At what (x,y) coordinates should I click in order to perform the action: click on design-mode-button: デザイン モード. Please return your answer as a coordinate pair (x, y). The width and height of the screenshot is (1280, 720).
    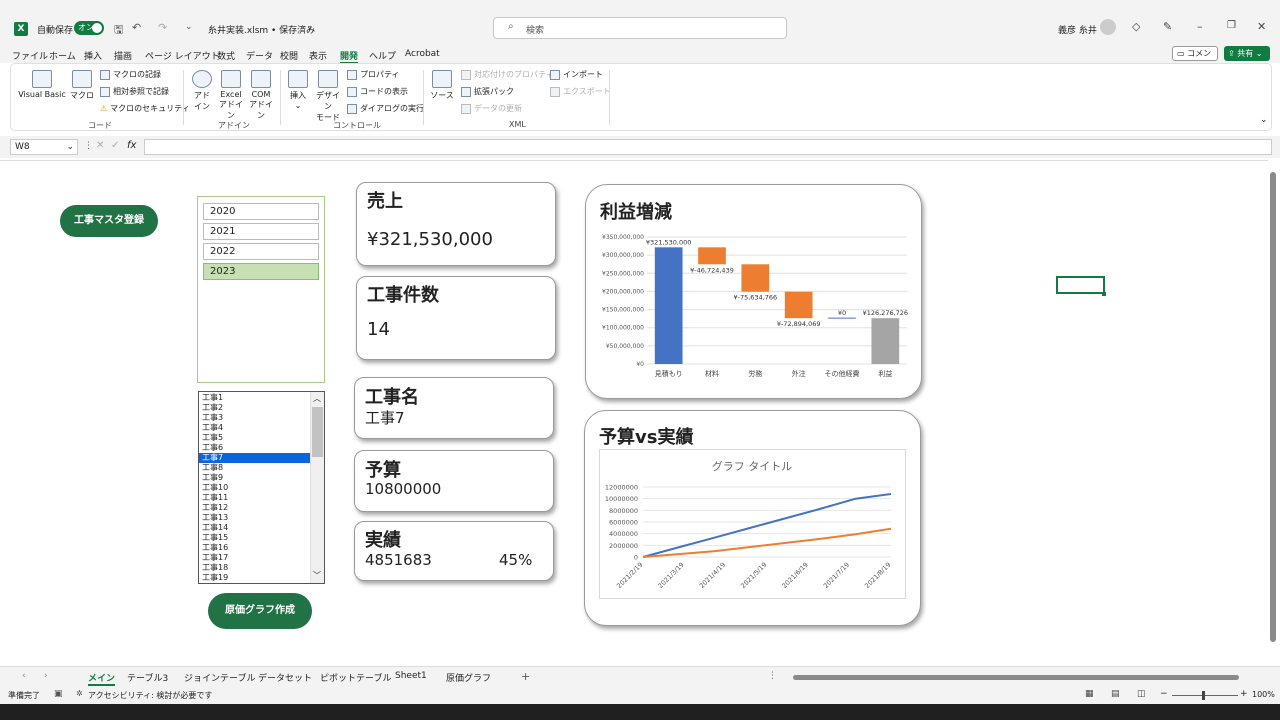
    Looking at the image, I should click on (328, 96).